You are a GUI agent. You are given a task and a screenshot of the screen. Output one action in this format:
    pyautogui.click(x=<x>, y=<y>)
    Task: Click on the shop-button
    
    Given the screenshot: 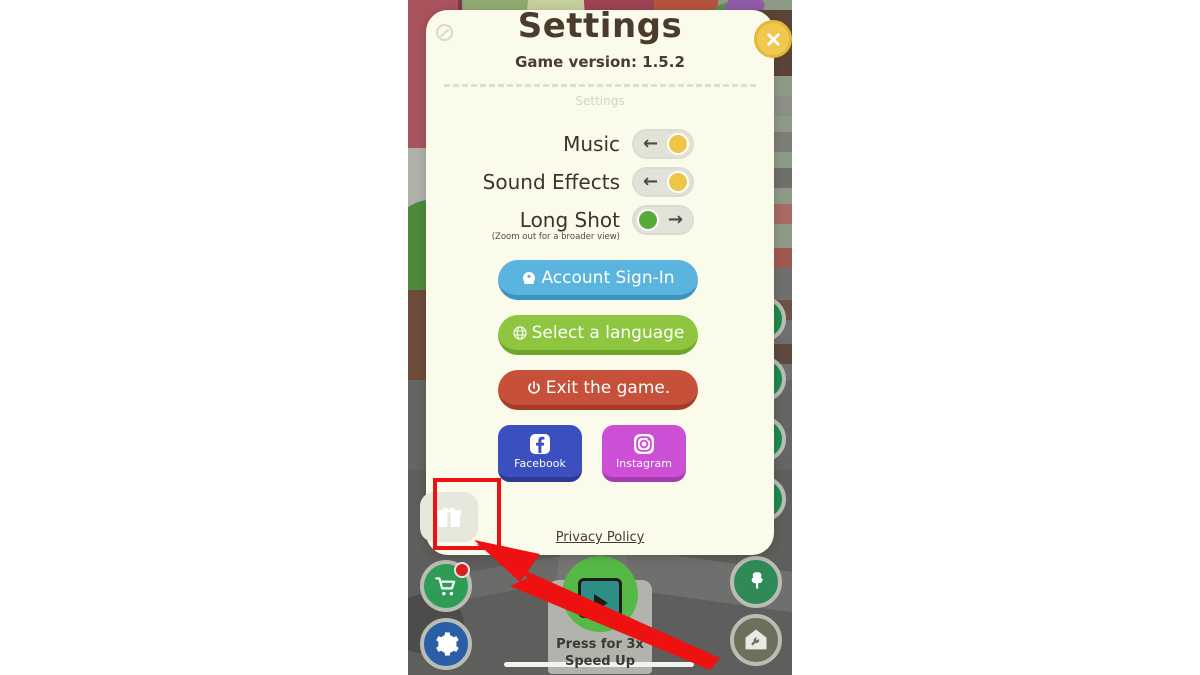 What is the action you would take?
    pyautogui.click(x=446, y=586)
    